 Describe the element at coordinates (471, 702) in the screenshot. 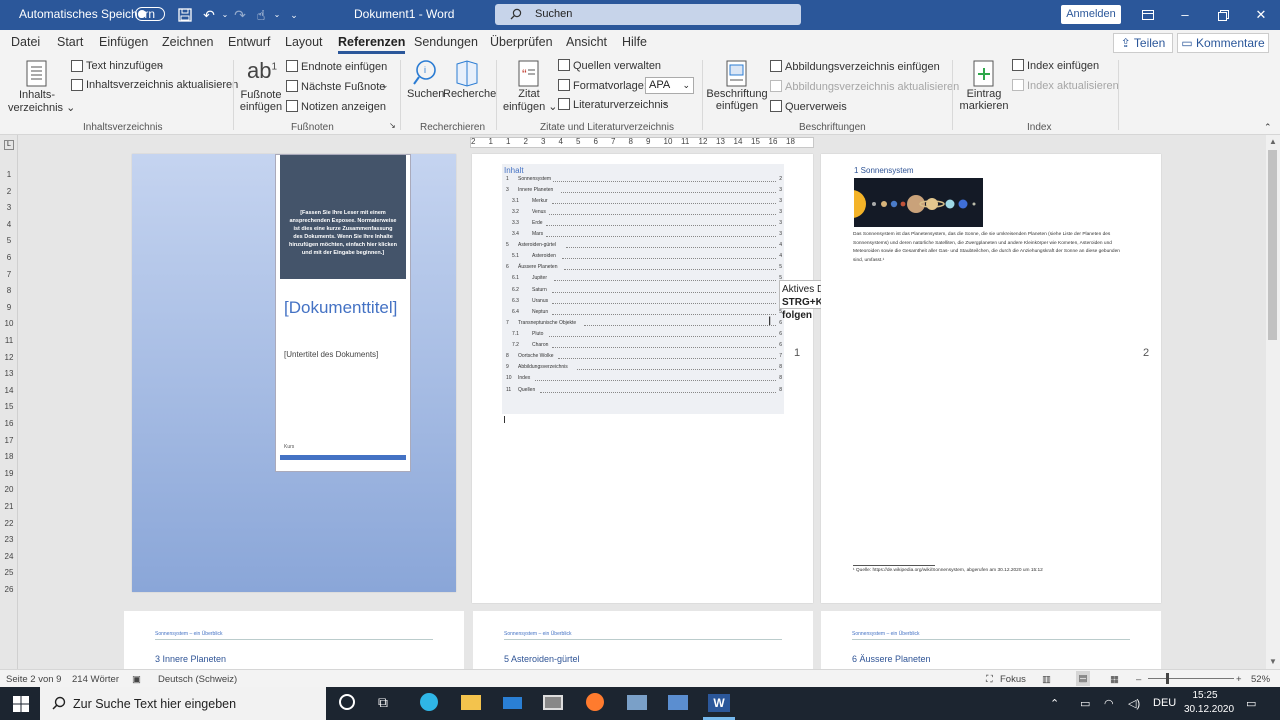

I see `file-explorer-icon` at that location.